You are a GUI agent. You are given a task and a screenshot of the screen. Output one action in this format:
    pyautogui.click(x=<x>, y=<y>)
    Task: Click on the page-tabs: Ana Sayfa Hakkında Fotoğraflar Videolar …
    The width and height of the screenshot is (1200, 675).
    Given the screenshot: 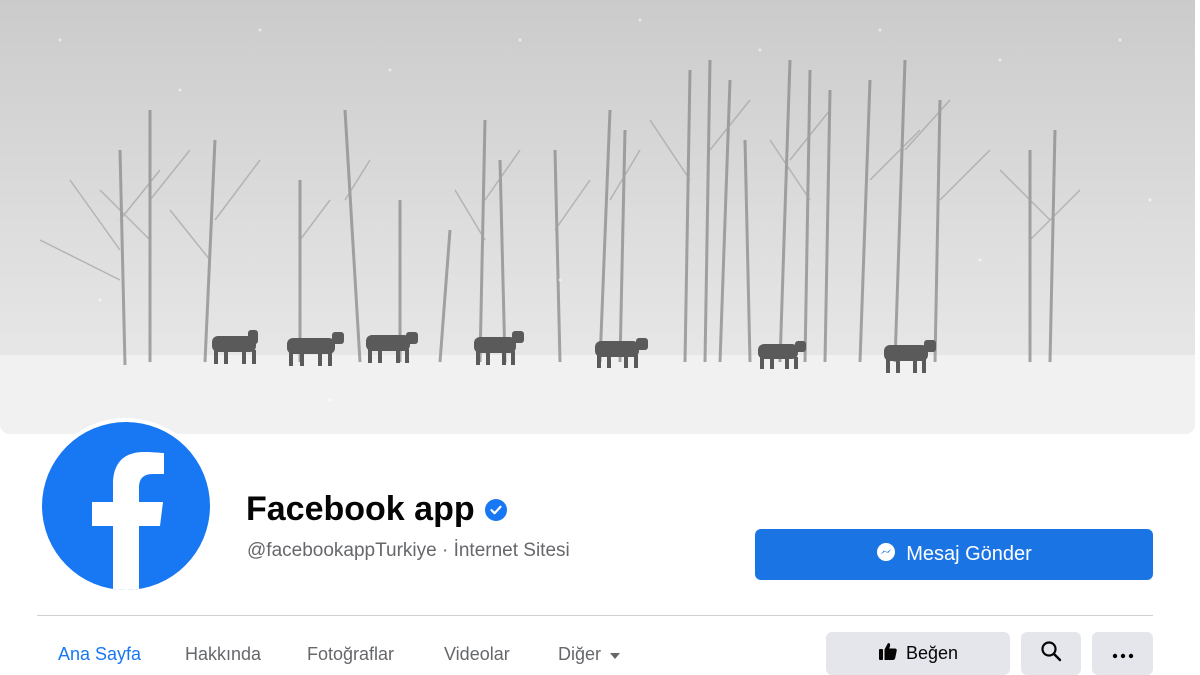 What is the action you would take?
    pyautogui.click(x=400, y=651)
    